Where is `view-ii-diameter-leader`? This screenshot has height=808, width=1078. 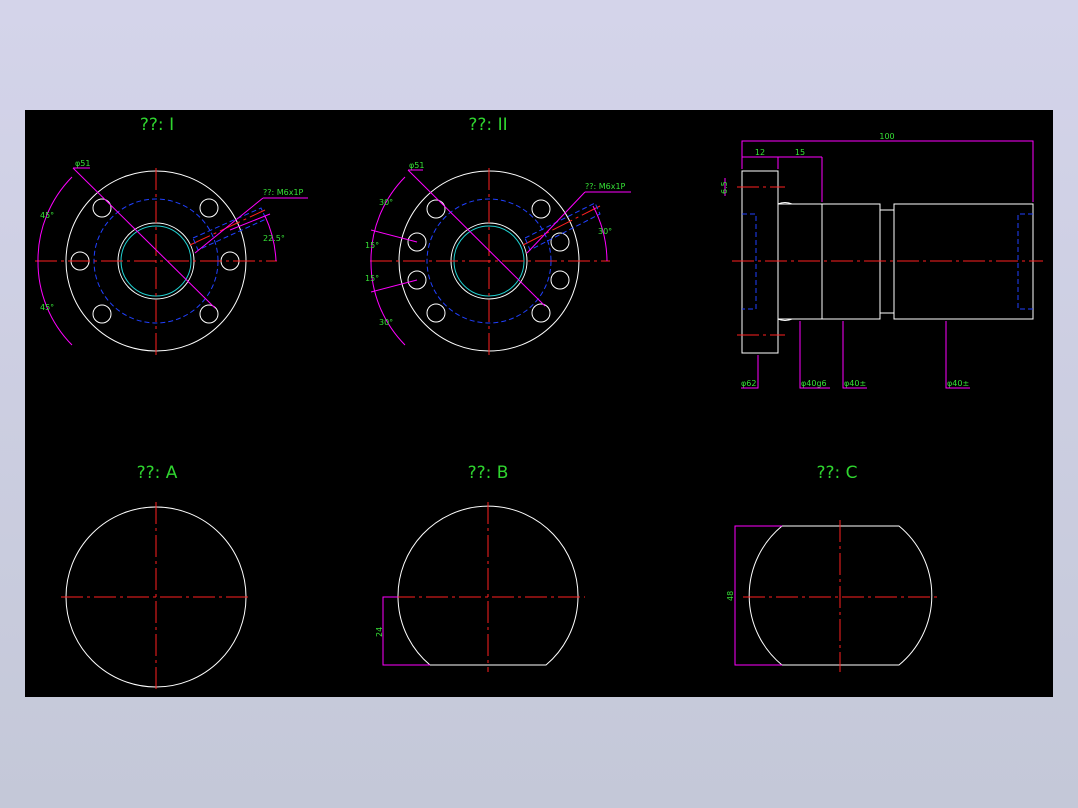 view-ii-diameter-leader is located at coordinates (476, 238).